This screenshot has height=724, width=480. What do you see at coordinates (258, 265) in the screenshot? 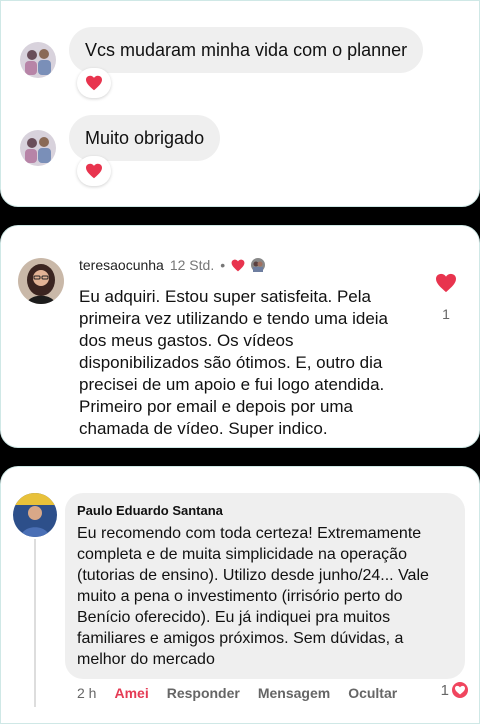
I see `creator-avatar-icon` at bounding box center [258, 265].